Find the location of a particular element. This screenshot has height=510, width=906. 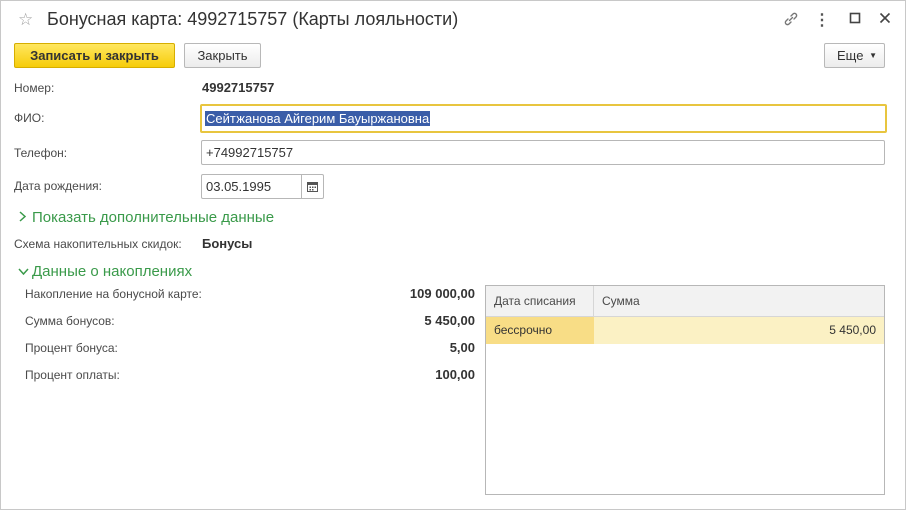

column-header-sum: Сумма is located at coordinates (739, 301).